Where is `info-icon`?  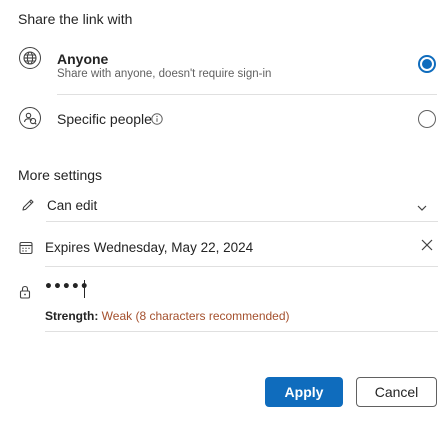
info-icon is located at coordinates (157, 121).